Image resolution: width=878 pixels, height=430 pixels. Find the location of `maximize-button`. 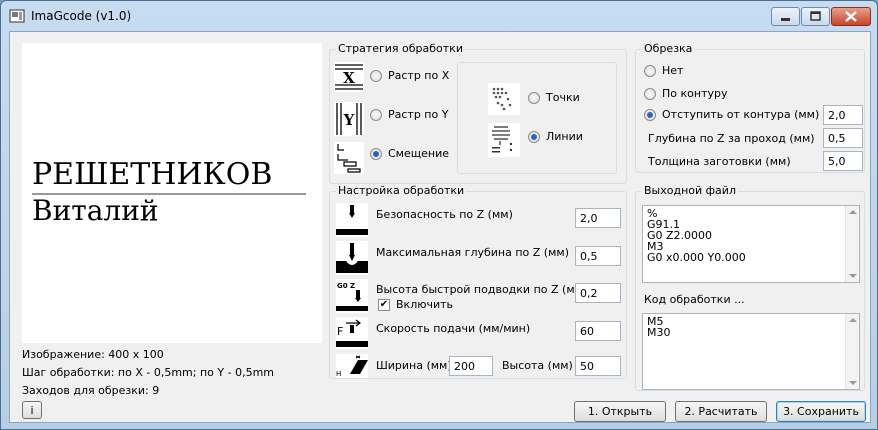

maximize-button is located at coordinates (815, 16).